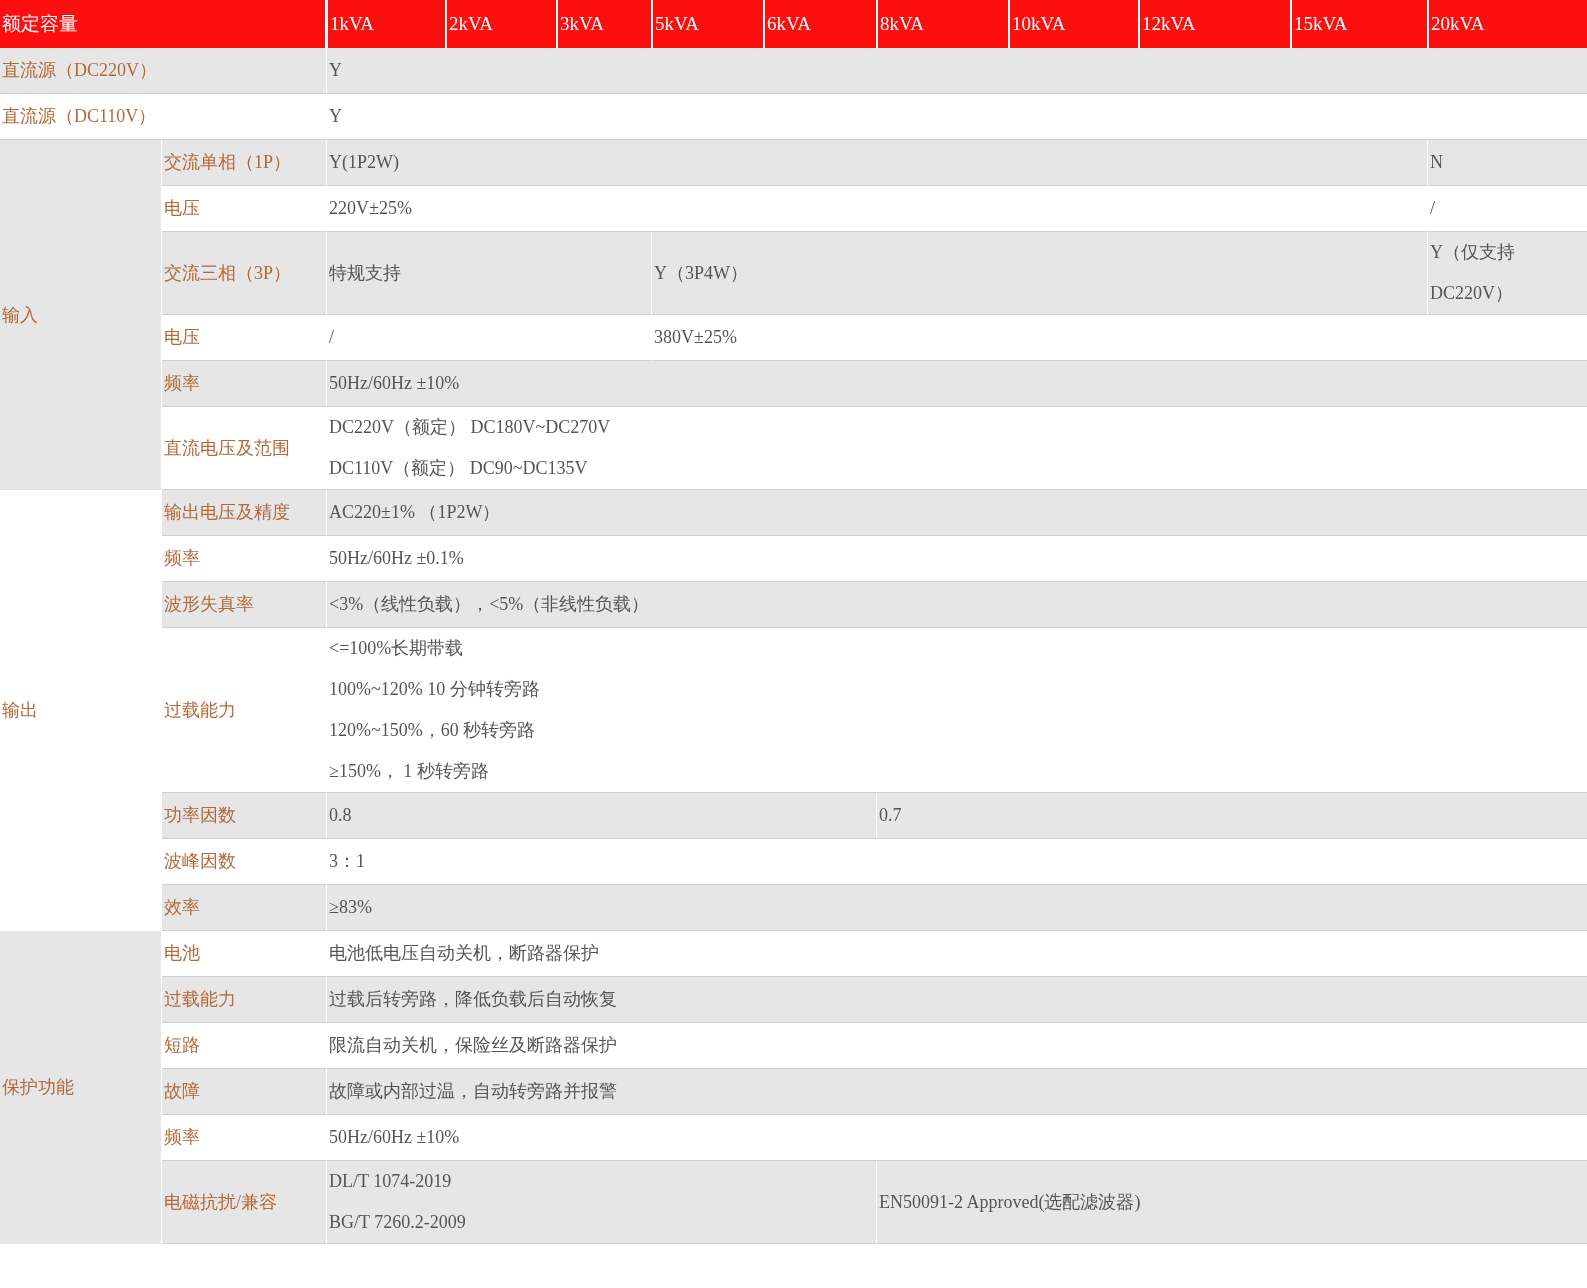  Describe the element at coordinates (701, 273) in the screenshot. I see `cell-text: Y（3P4W）` at that location.